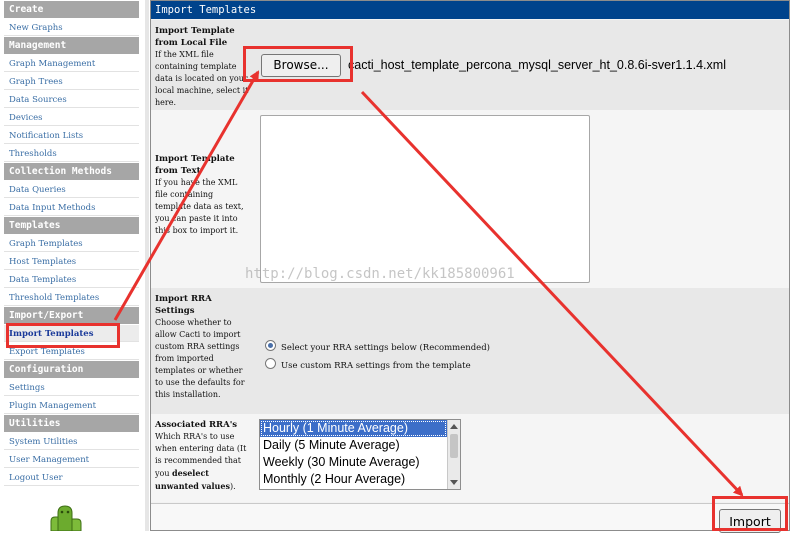 The width and height of the screenshot is (793, 534). Describe the element at coordinates (186, 195) in the screenshot. I see `arrow-to-browse-icon` at that location.